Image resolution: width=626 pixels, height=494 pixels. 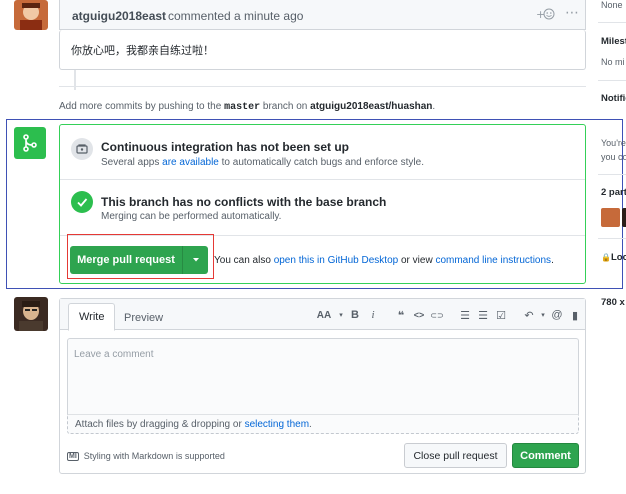 What do you see at coordinates (437, 315) in the screenshot?
I see `link-icon: ⊂⊃` at bounding box center [437, 315].